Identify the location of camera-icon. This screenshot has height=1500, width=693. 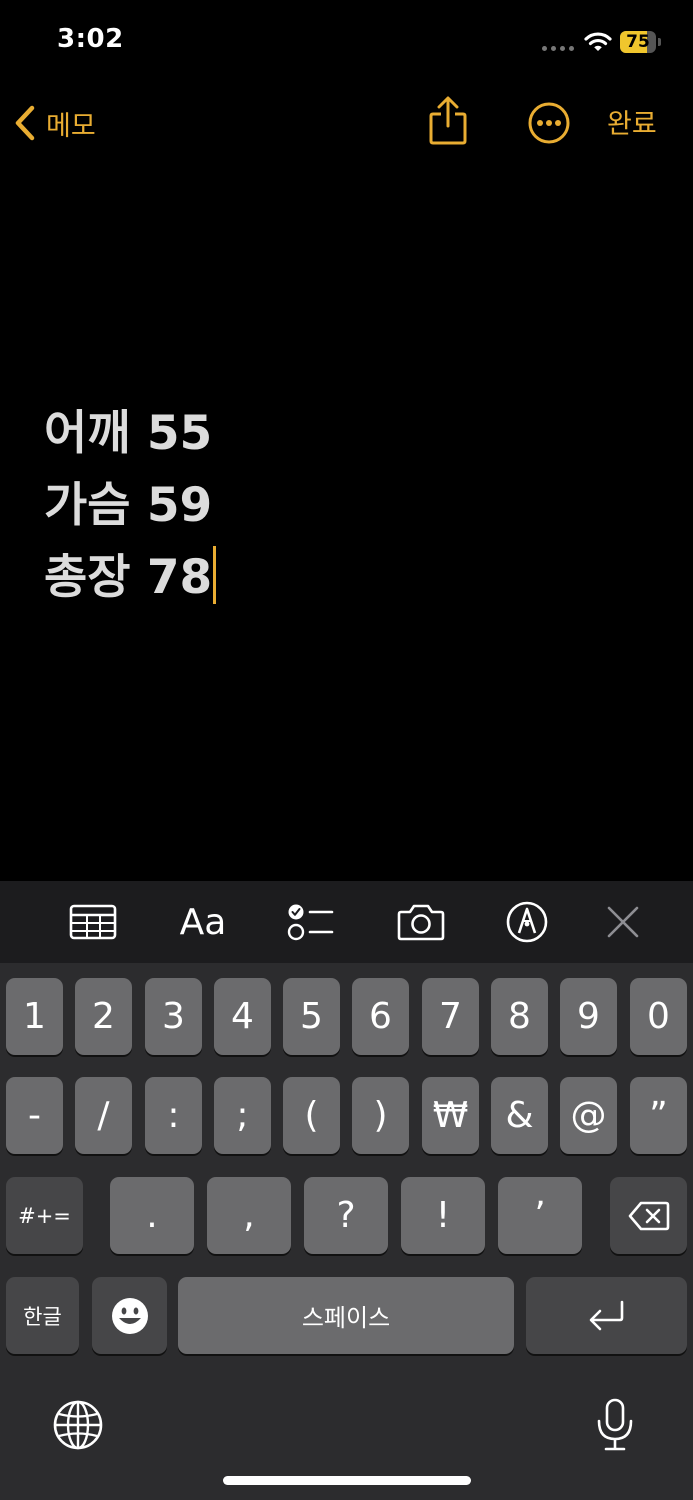
(421, 922).